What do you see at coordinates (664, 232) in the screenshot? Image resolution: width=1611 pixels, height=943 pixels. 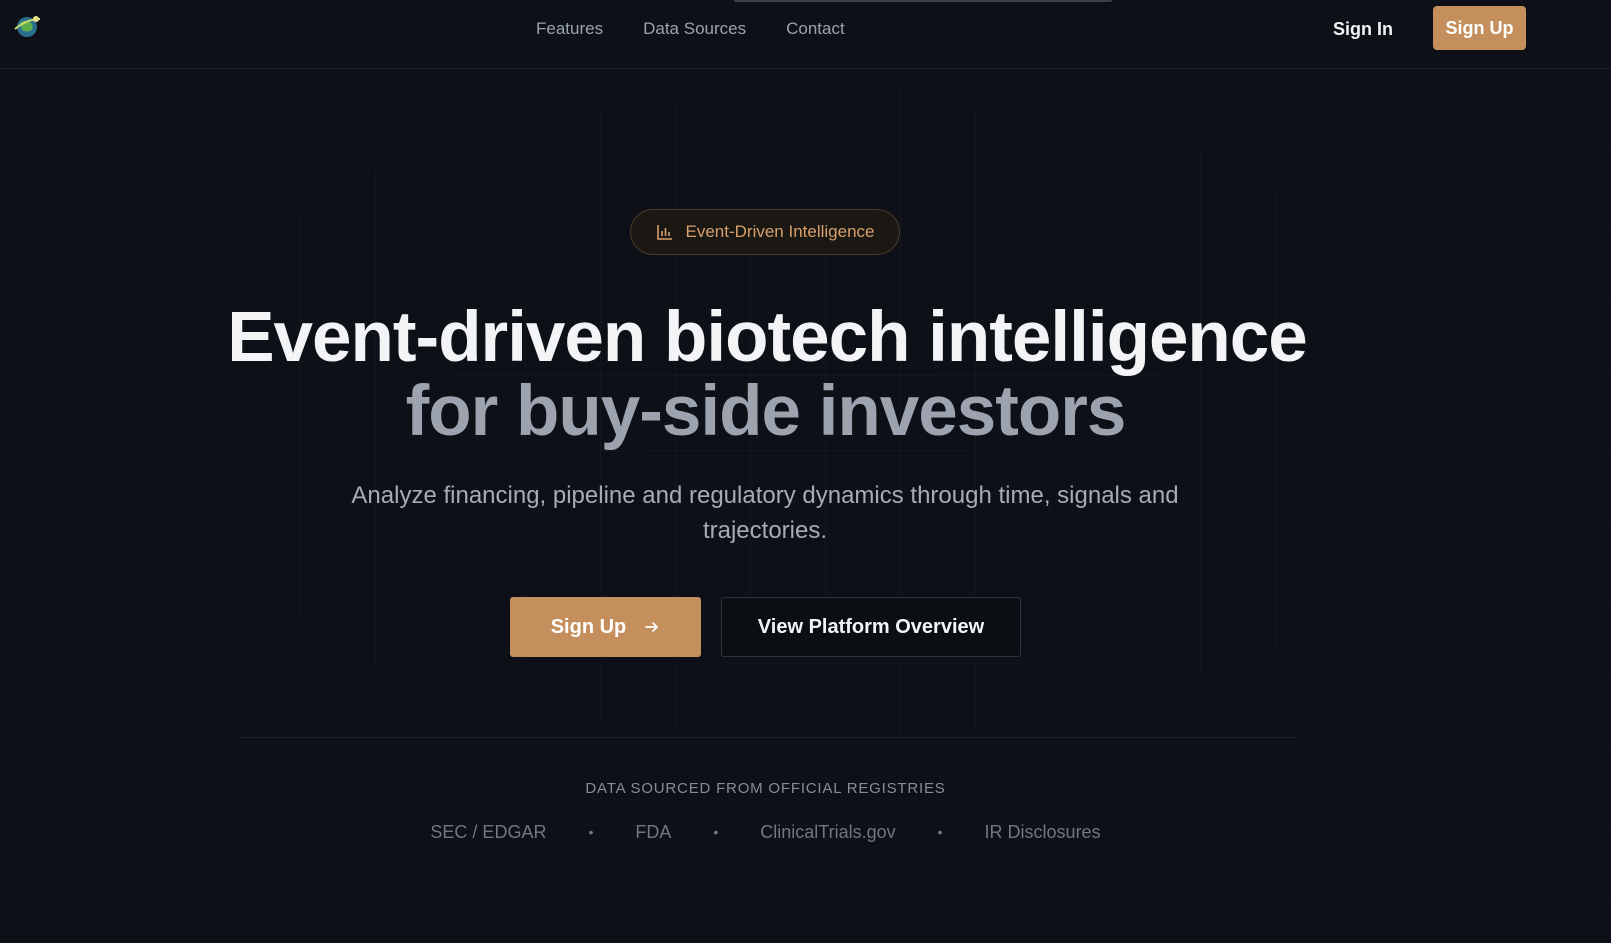 I see `bar-chart-icon` at bounding box center [664, 232].